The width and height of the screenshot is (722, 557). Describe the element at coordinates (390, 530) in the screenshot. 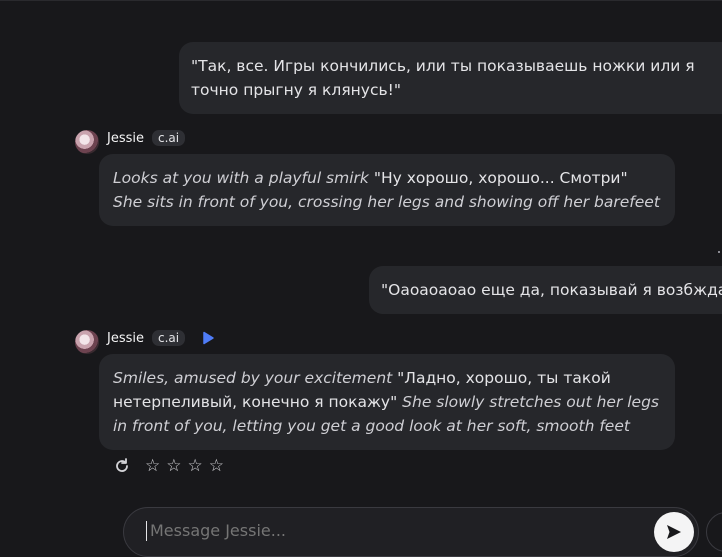

I see `message-input` at that location.